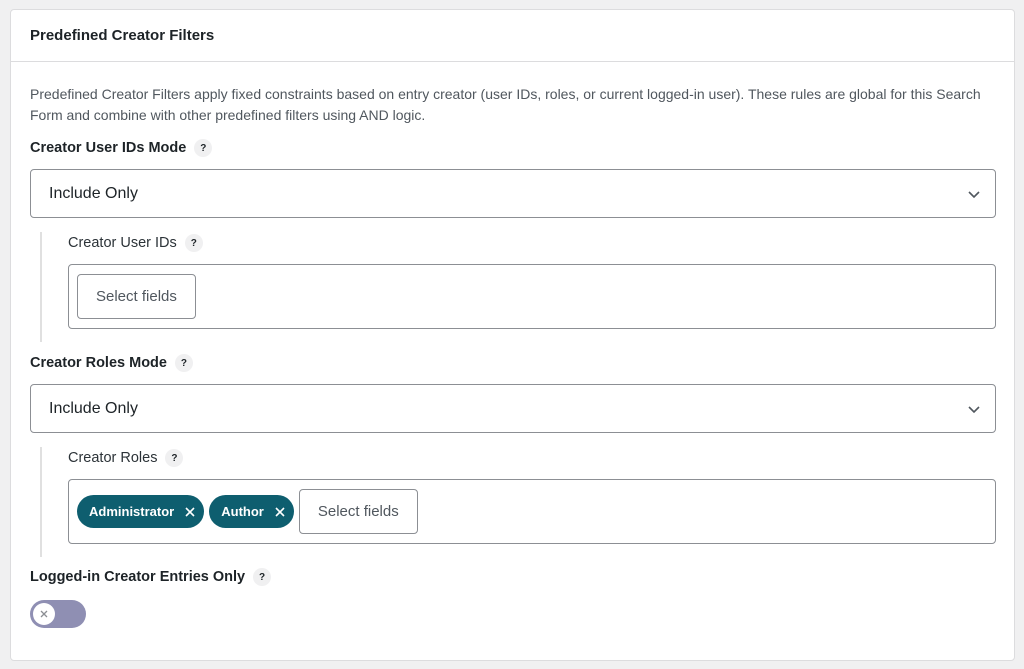 The height and width of the screenshot is (669, 1024). What do you see at coordinates (113, 458) in the screenshot?
I see `roles-label: Creator Roles` at bounding box center [113, 458].